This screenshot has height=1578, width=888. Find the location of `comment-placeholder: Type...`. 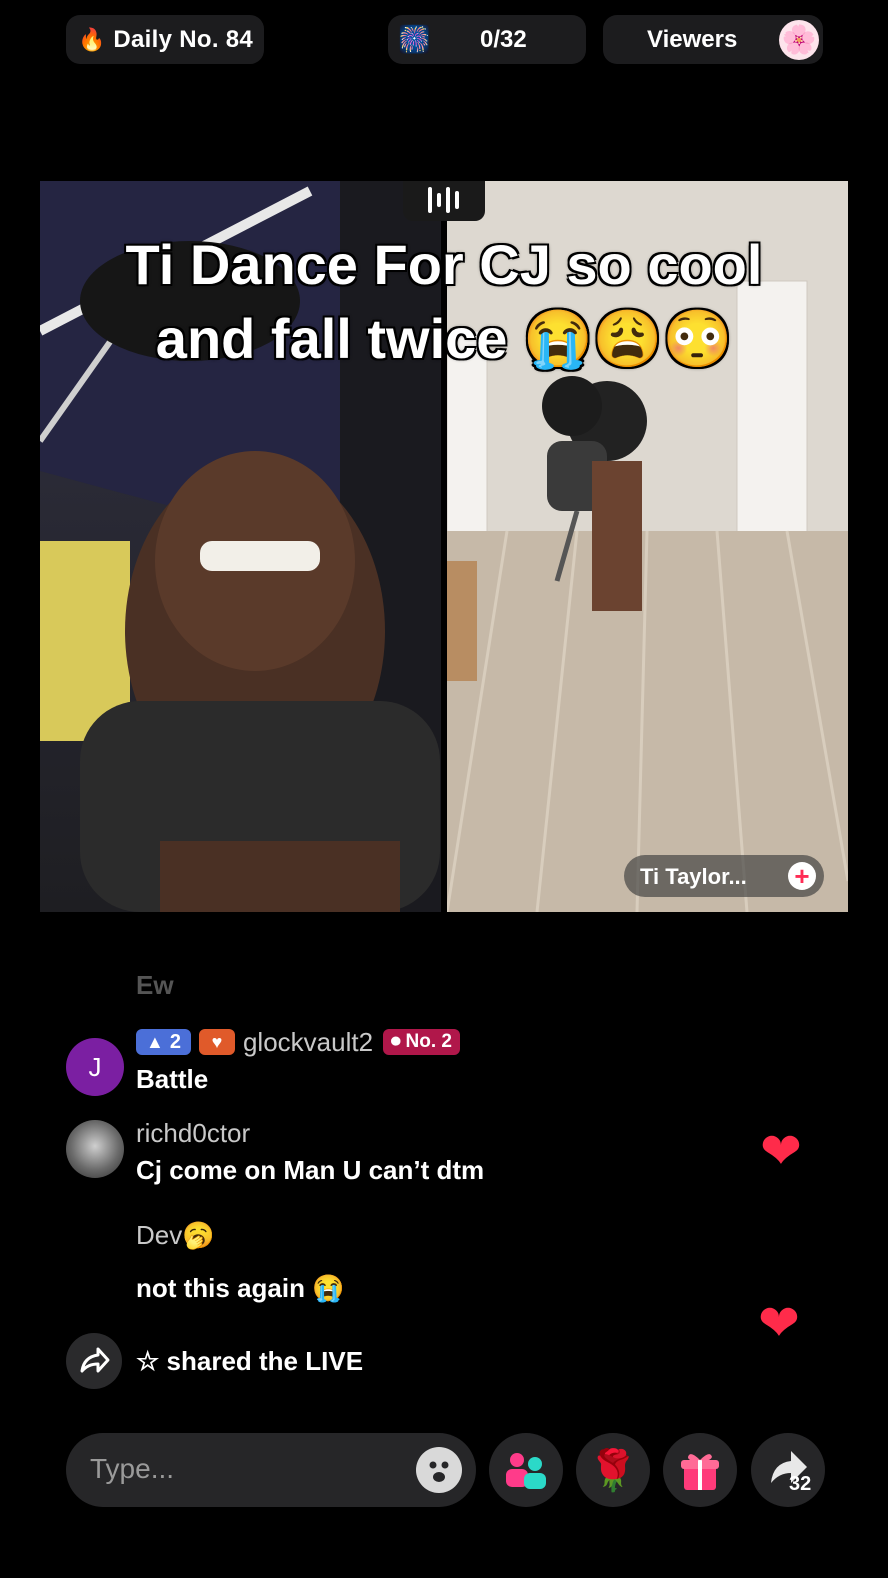

comment-placeholder: Type... is located at coordinates (132, 1468).